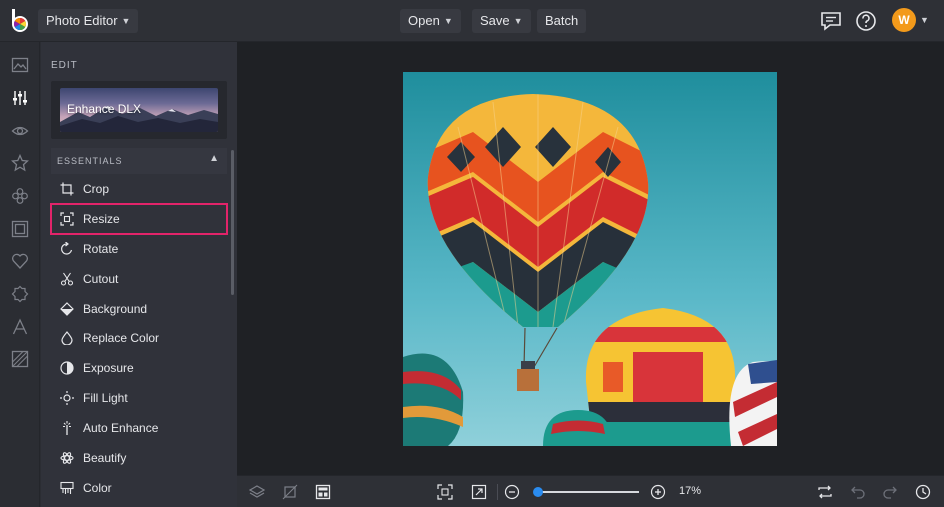  I want to click on user-avatar: W, so click(904, 20).